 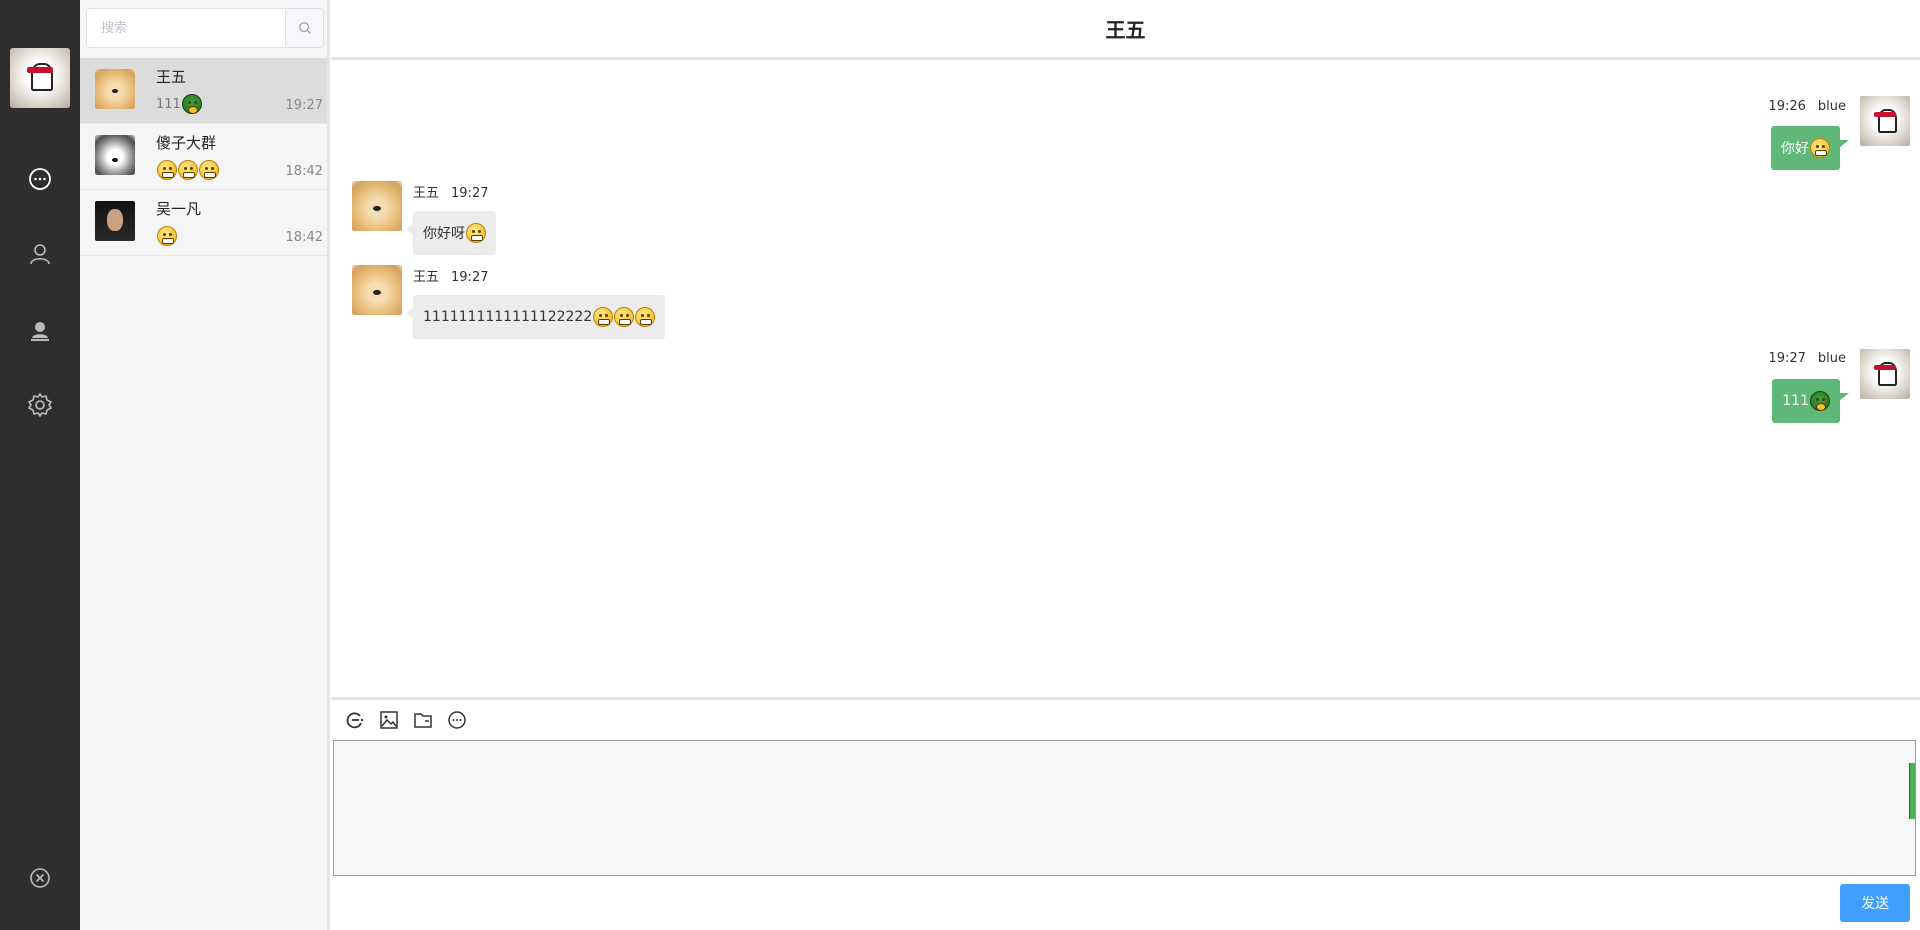 I want to click on chat-title: 王五, so click(x=1125, y=30).